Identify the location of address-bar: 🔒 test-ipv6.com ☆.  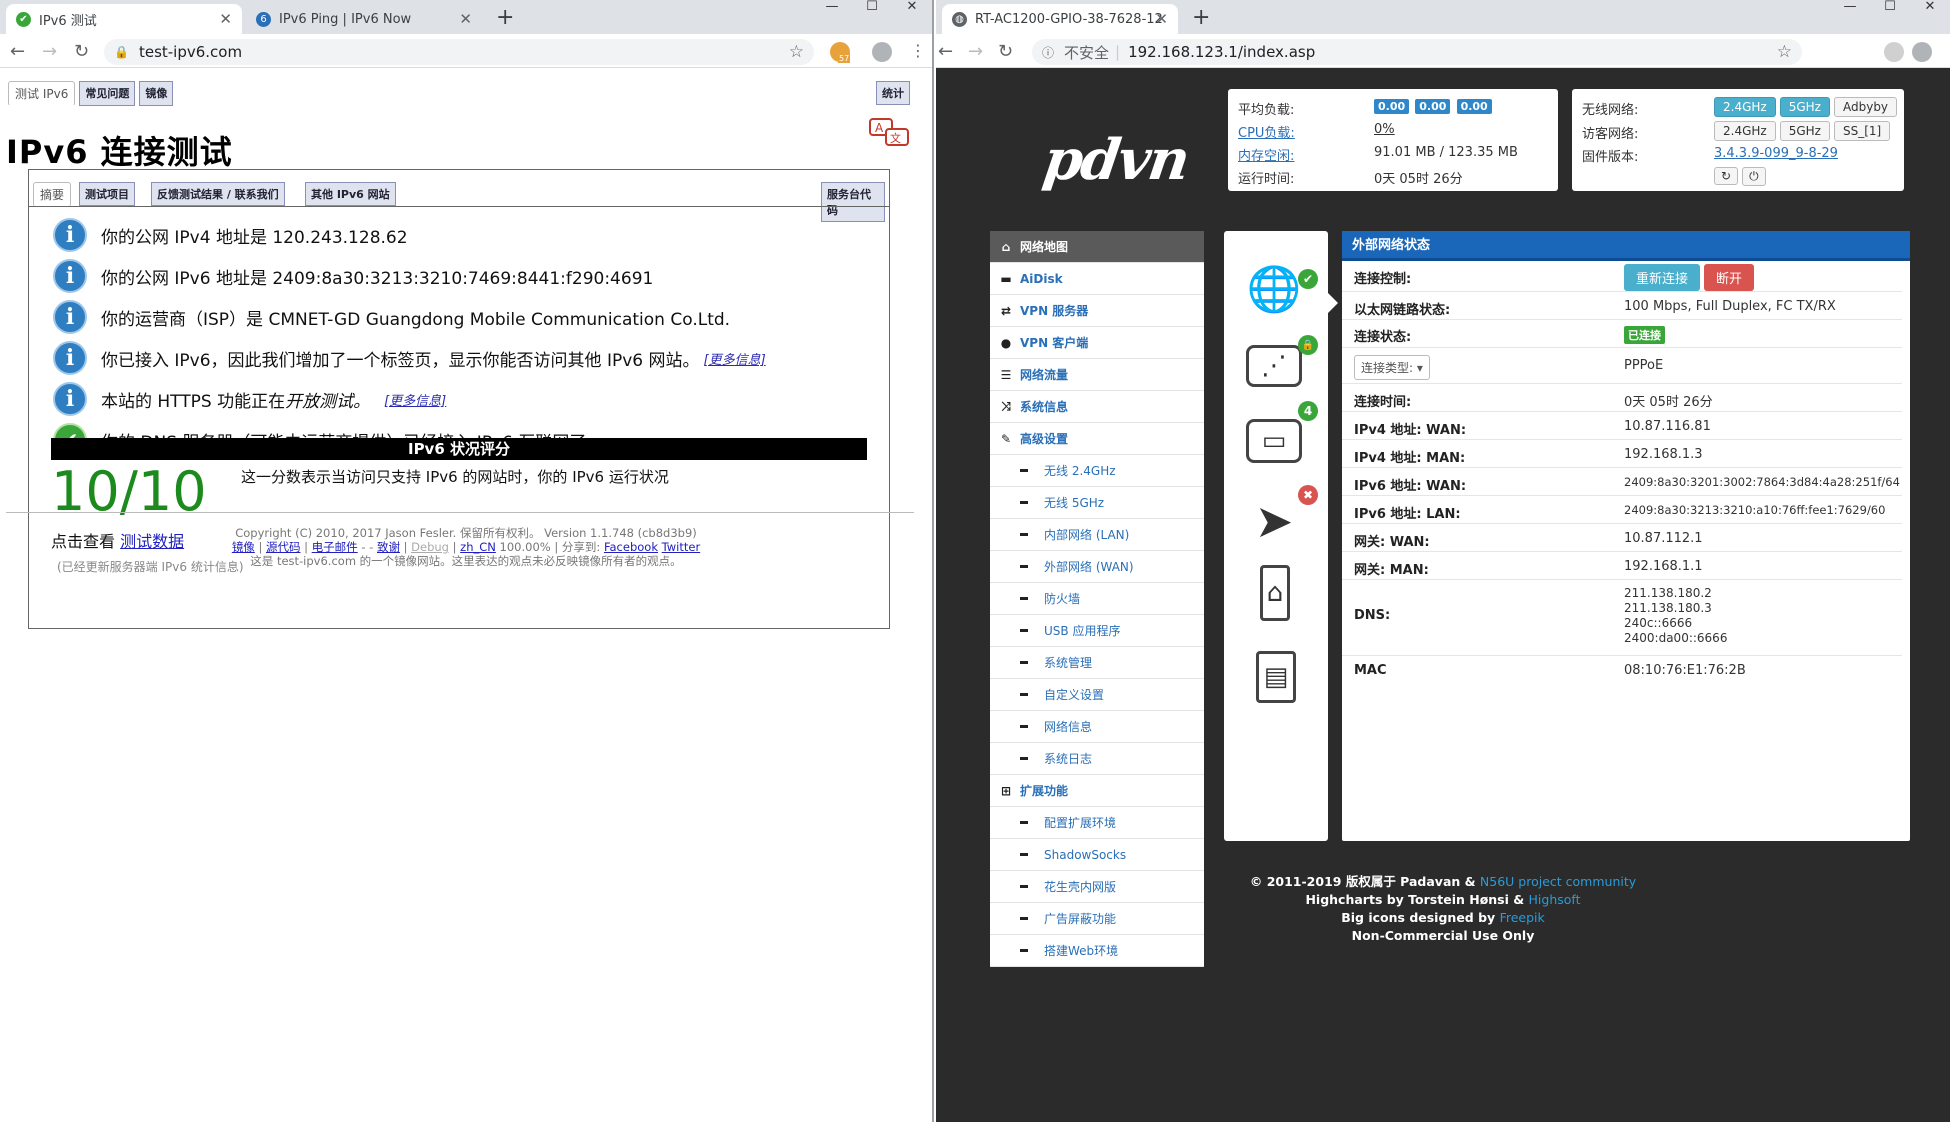
(459, 52).